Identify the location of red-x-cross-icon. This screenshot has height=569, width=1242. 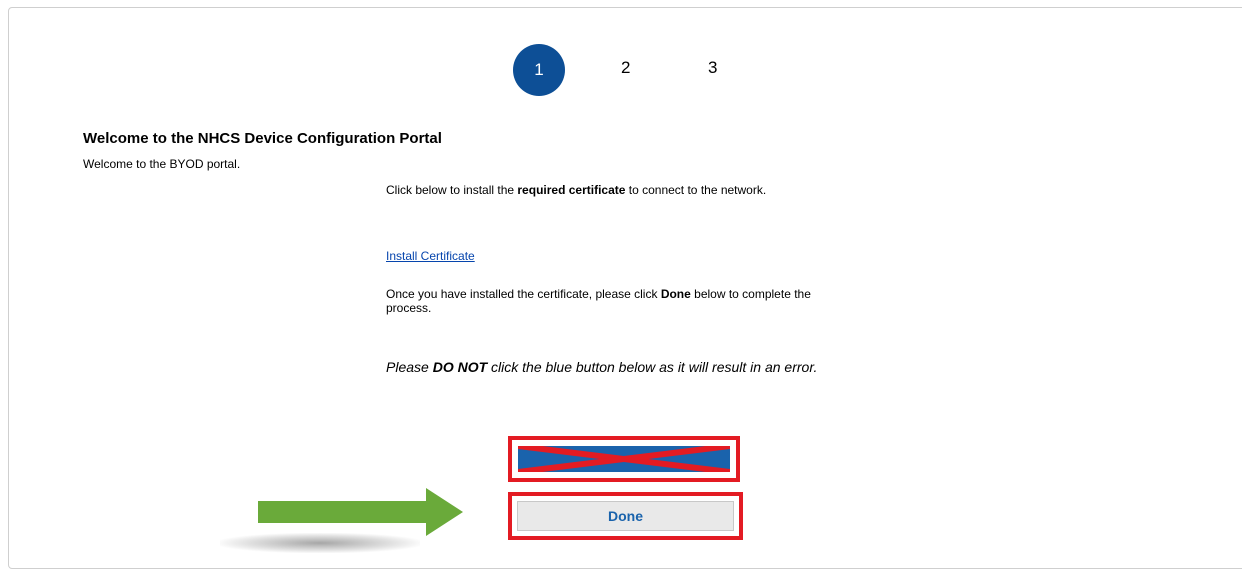
(624, 459).